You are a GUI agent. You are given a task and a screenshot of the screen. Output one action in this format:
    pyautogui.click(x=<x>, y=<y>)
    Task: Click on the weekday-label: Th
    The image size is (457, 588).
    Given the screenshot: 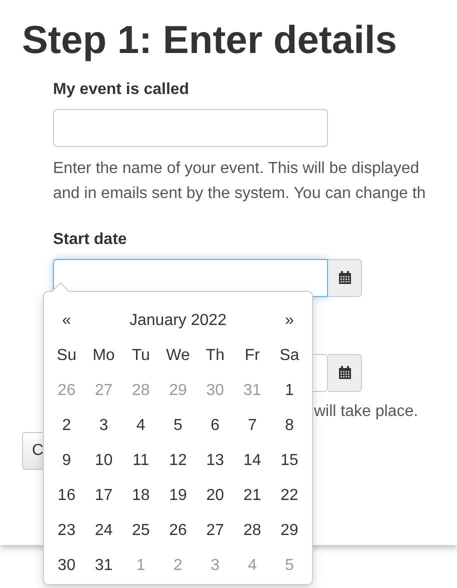 What is the action you would take?
    pyautogui.click(x=215, y=355)
    